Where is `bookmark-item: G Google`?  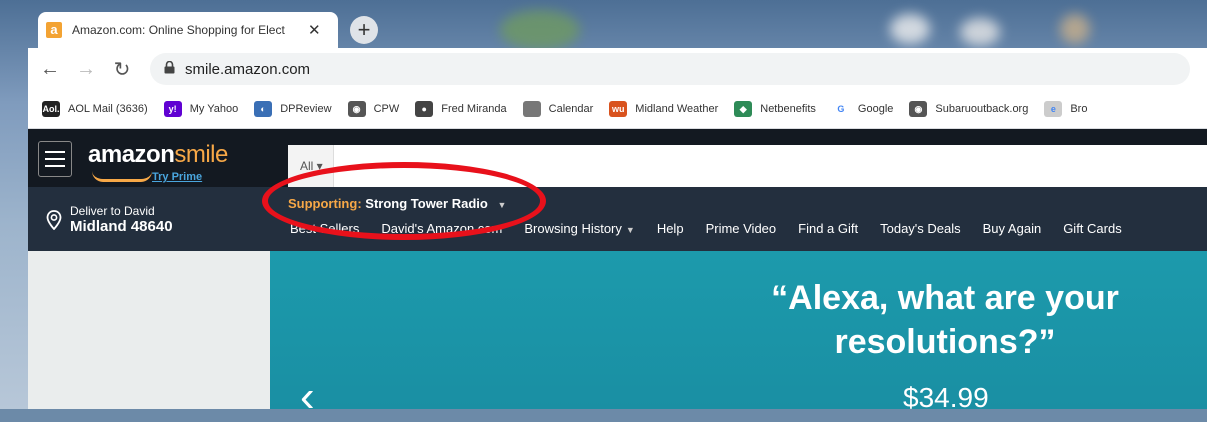
bookmark-item: G Google is located at coordinates (862, 109).